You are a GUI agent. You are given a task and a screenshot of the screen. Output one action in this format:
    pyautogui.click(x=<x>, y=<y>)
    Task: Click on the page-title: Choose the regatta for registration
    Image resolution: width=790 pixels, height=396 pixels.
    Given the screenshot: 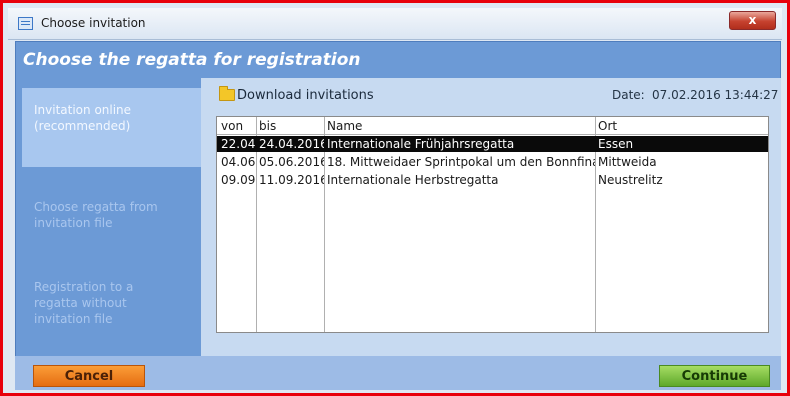 What is the action you would take?
    pyautogui.click(x=192, y=60)
    